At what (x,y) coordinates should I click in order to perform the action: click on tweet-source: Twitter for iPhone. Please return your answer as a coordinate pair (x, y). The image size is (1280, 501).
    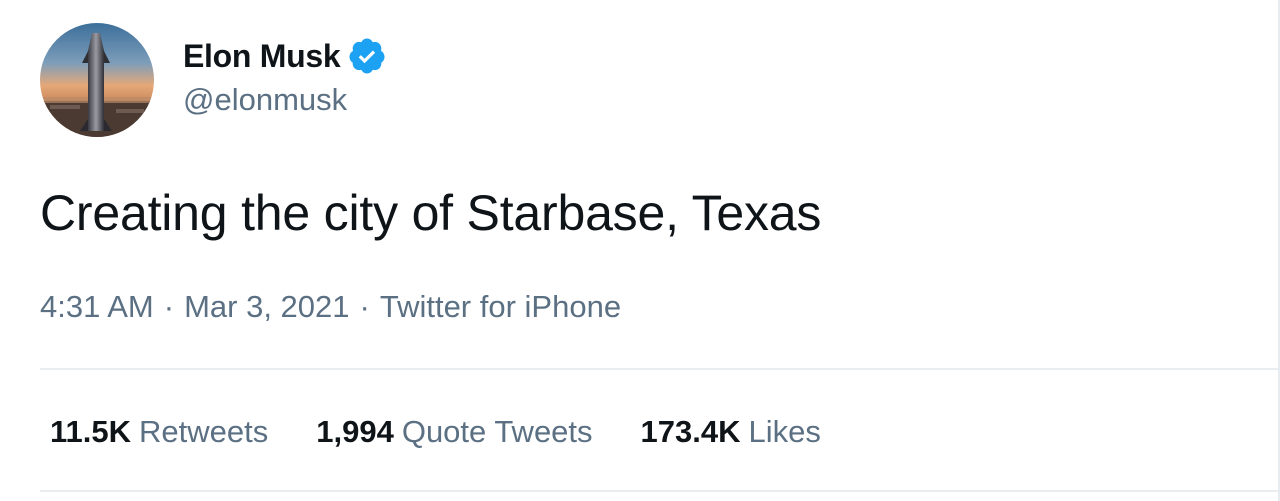
    Looking at the image, I should click on (500, 306).